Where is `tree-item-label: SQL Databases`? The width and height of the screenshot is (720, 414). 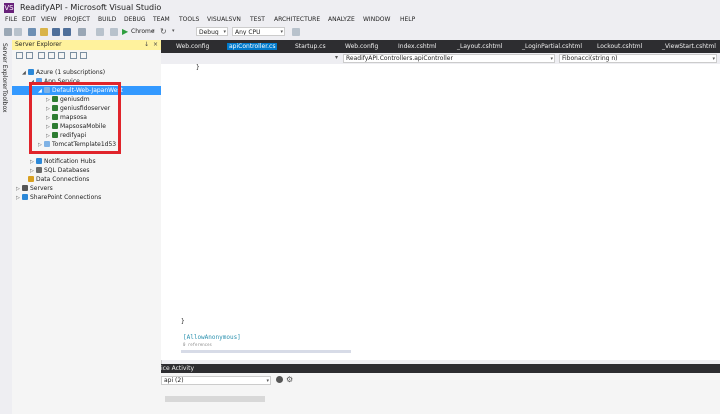
tree-item-label: SQL Databases is located at coordinates (67, 170).